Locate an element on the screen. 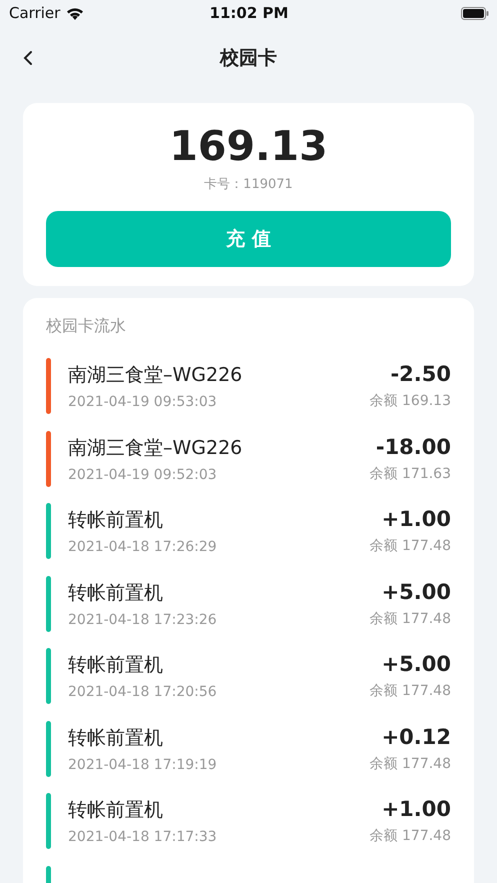 Image resolution: width=497 pixels, height=883 pixels. remaining-balance: 余额 169.13 is located at coordinates (410, 401).